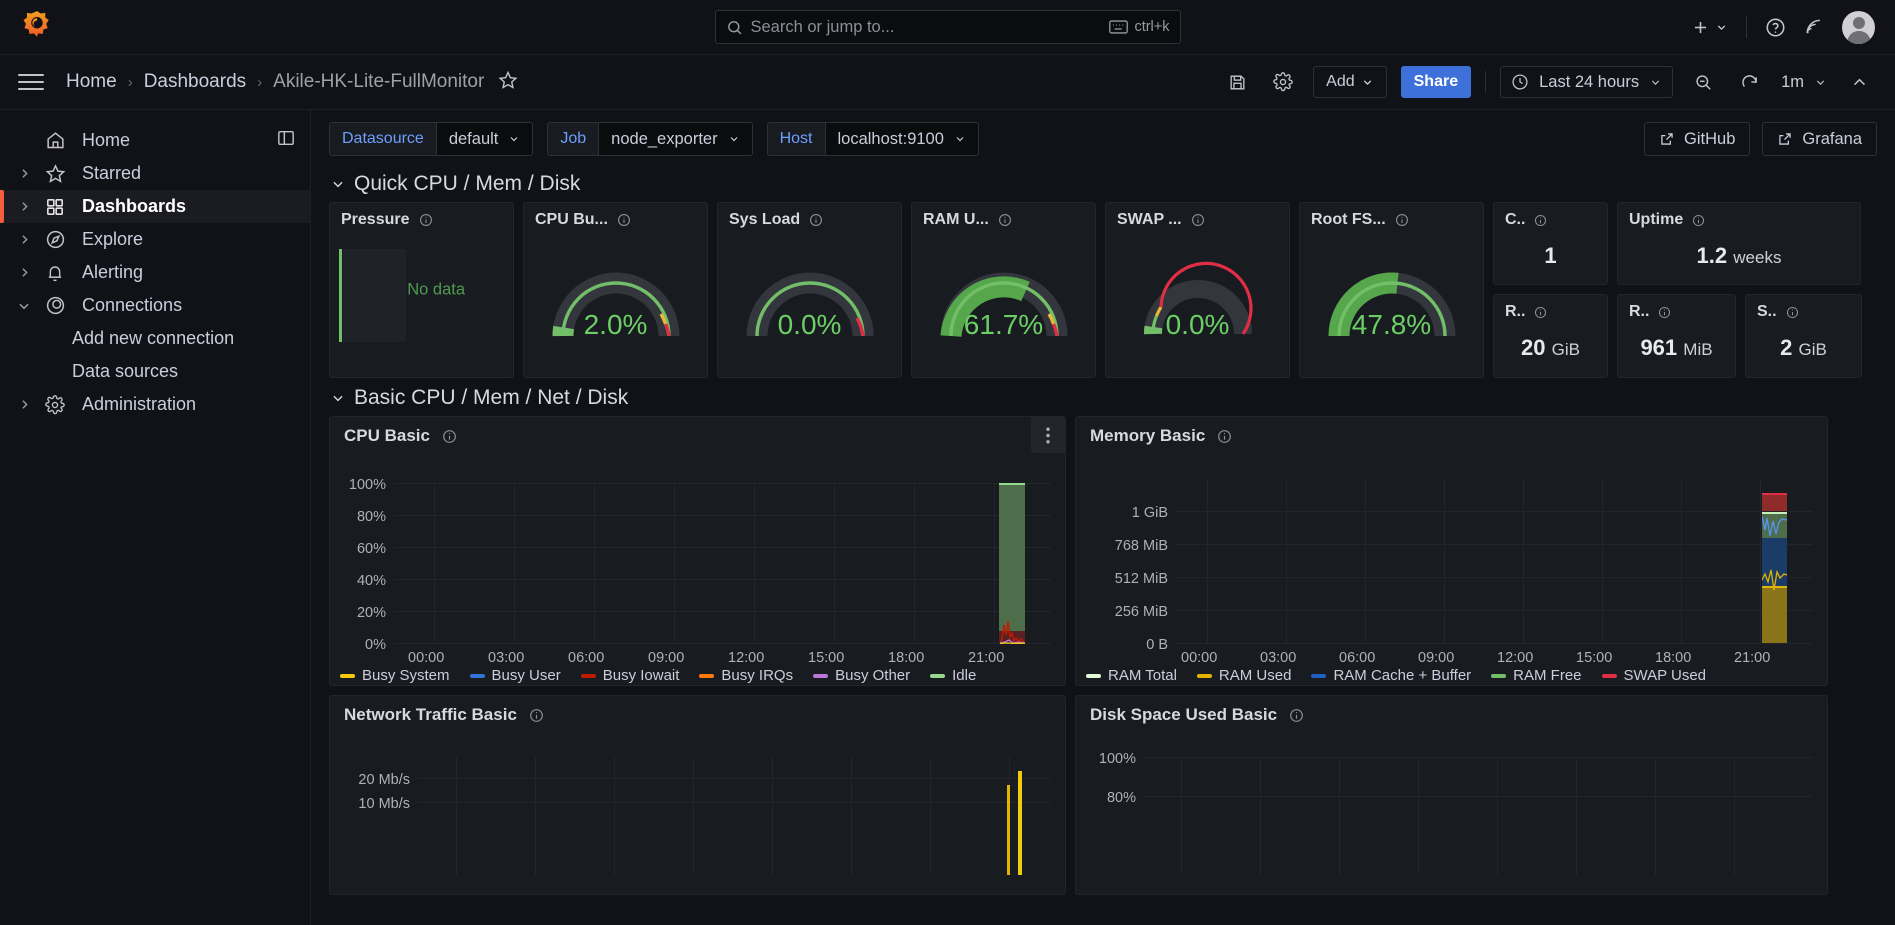 The image size is (1895, 925). Describe the element at coordinates (746, 658) in the screenshot. I see `x-tick: 12:00` at that location.